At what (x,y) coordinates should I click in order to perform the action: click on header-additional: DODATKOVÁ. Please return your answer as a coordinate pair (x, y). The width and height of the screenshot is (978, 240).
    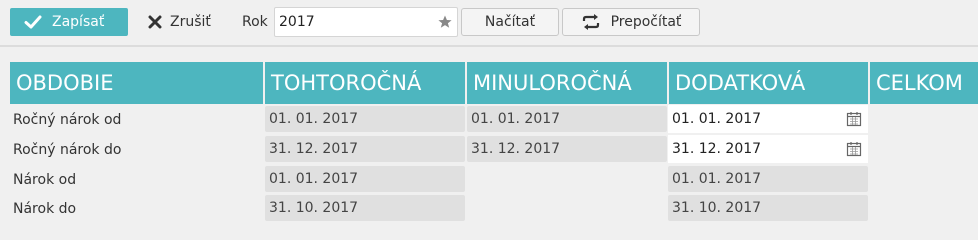
    Looking at the image, I should click on (740, 83).